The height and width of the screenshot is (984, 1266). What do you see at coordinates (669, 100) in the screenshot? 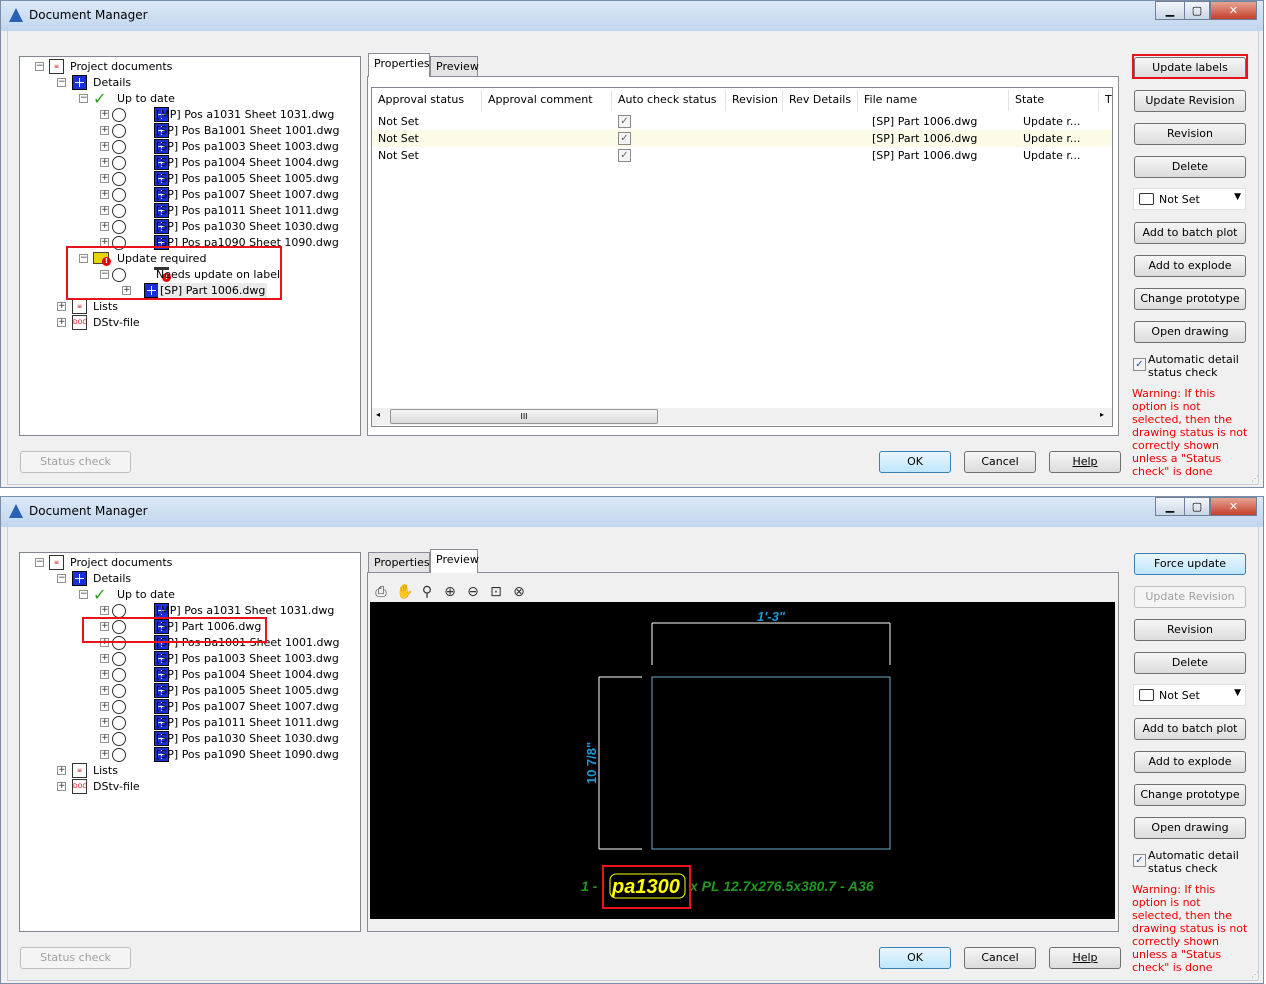
I see `column-header: Auto check status` at bounding box center [669, 100].